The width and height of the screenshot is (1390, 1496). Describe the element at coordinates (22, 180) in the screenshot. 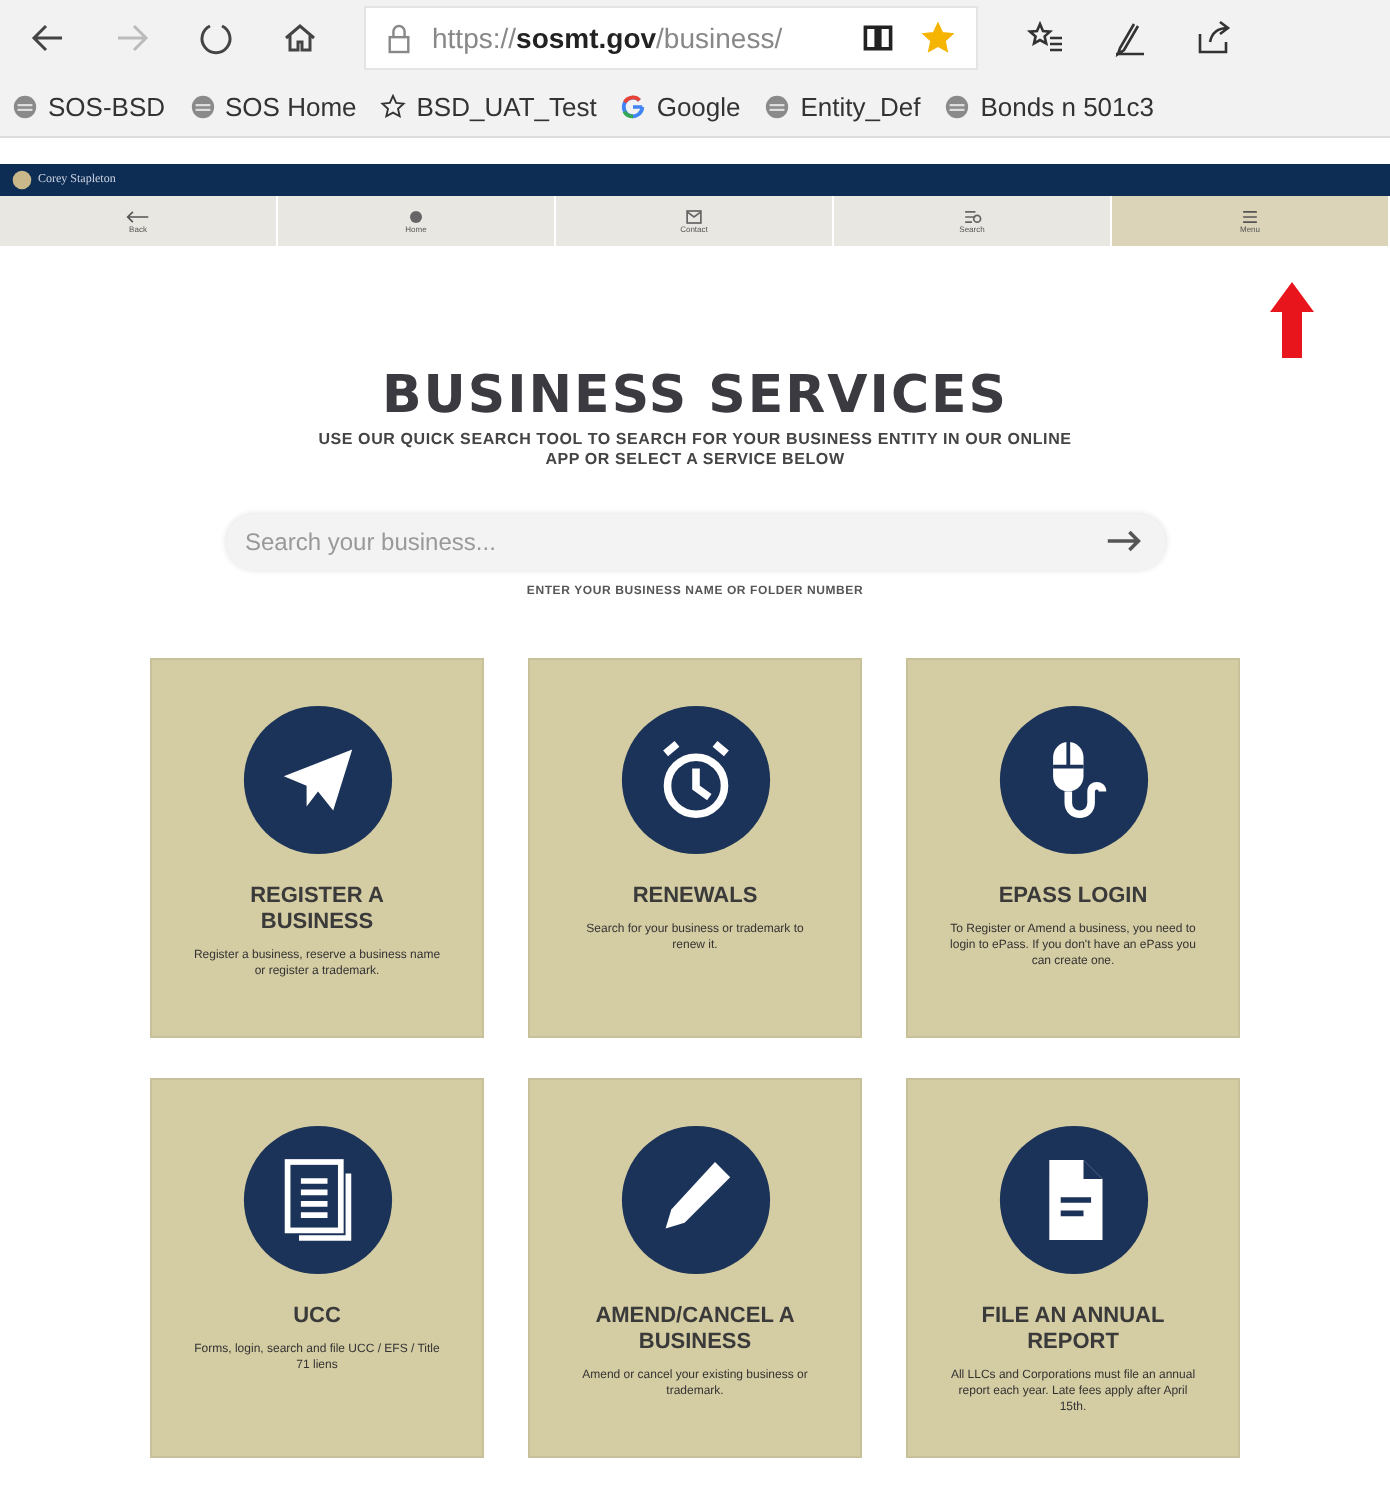

I see `seal-icon` at that location.